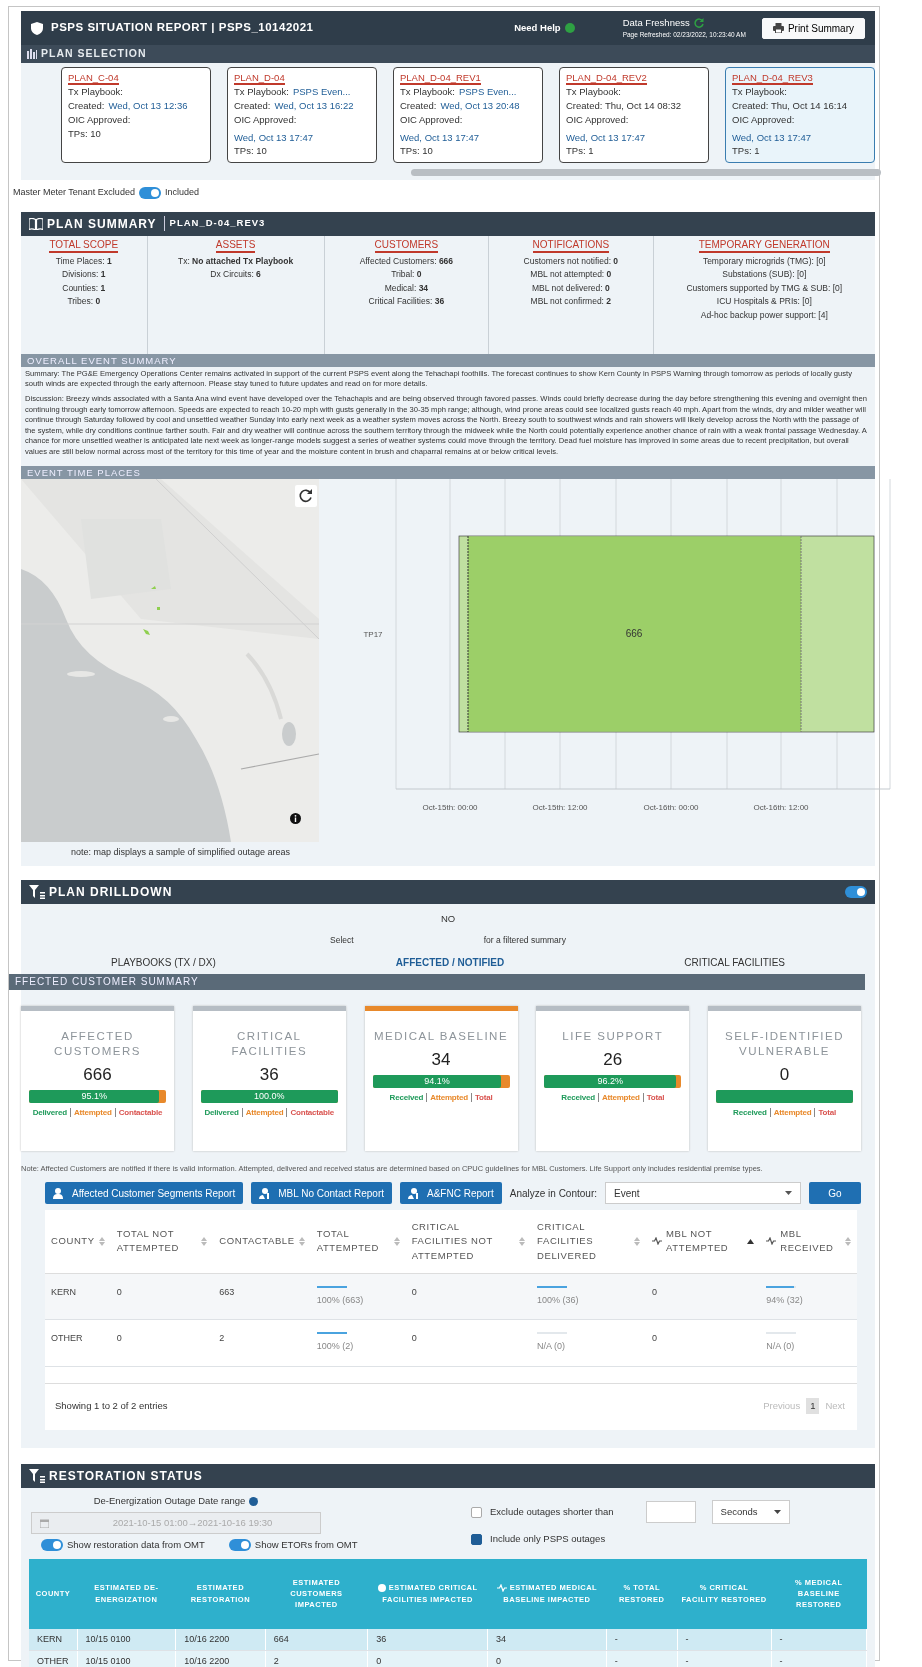  I want to click on column-header: COUNTY, so click(78, 1241).